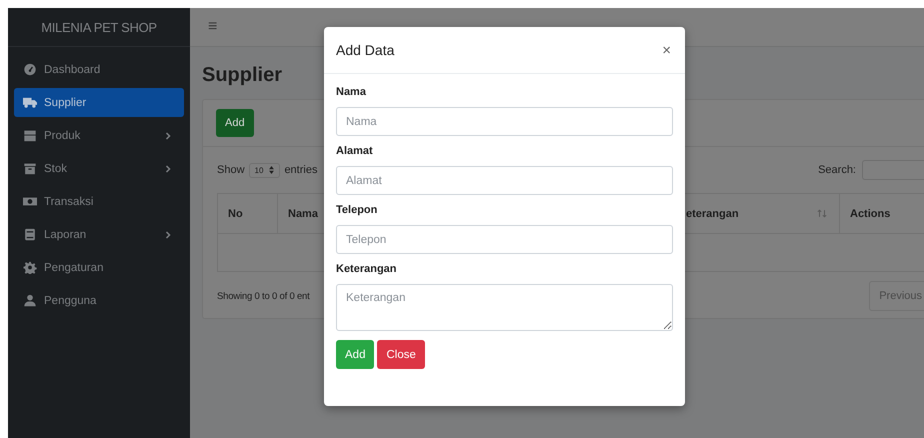 Image resolution: width=924 pixels, height=438 pixels. What do you see at coordinates (99, 135) in the screenshot?
I see `sidebar-item: Produk` at bounding box center [99, 135].